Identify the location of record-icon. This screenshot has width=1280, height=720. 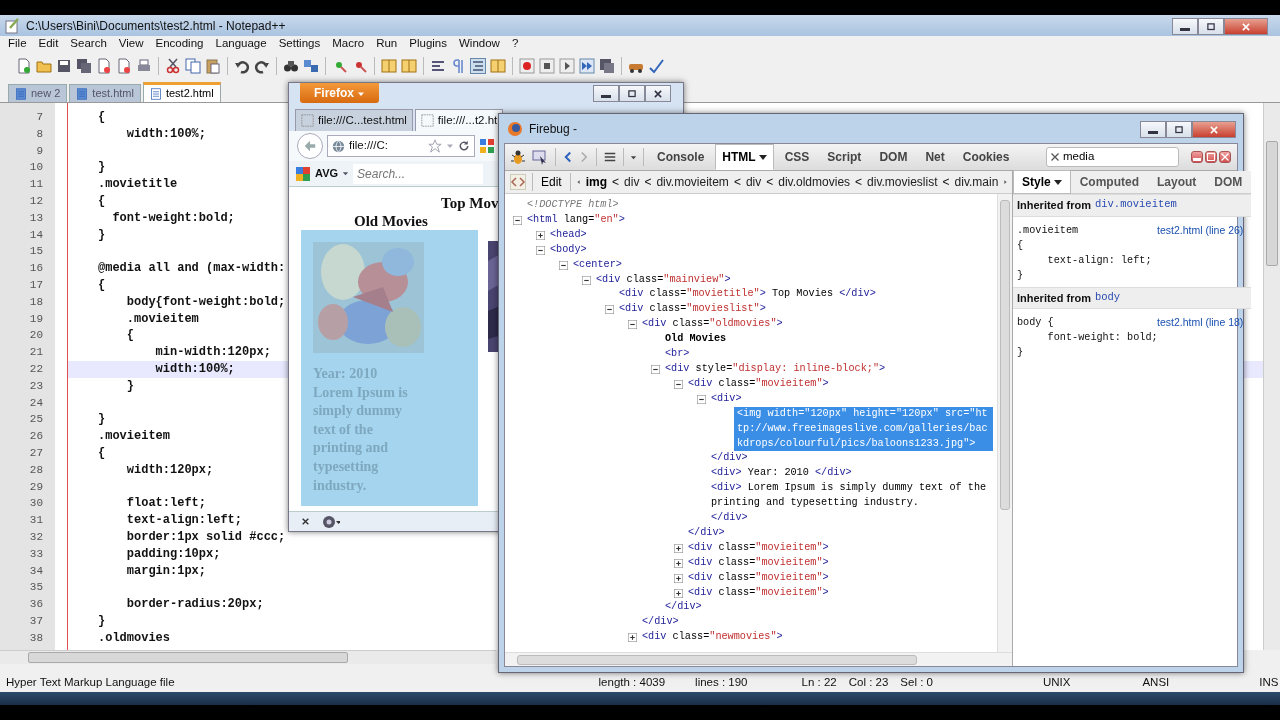
(527, 66).